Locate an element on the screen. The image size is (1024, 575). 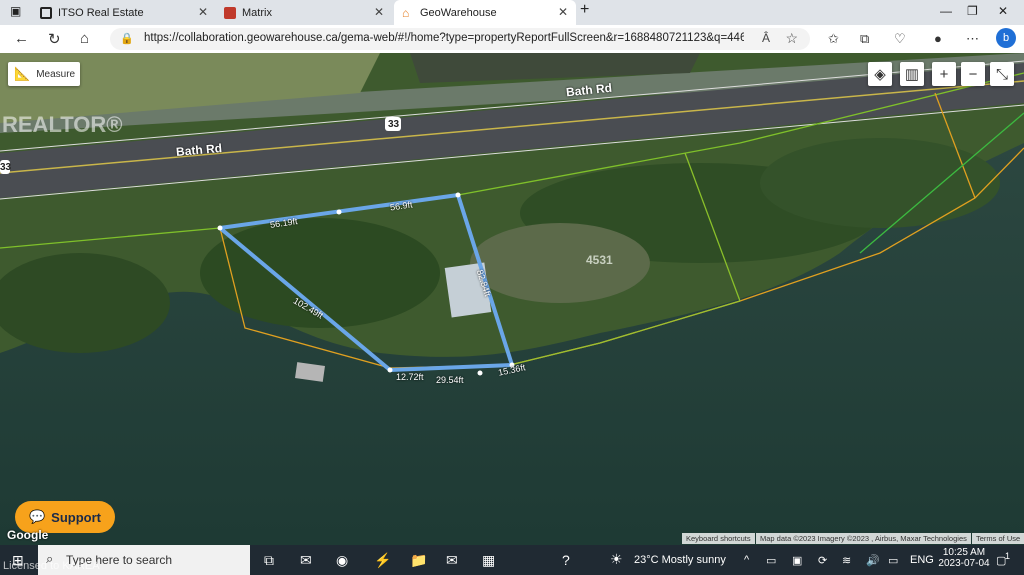
terms-of-use-link: Terms of Use is located at coordinates (998, 538).